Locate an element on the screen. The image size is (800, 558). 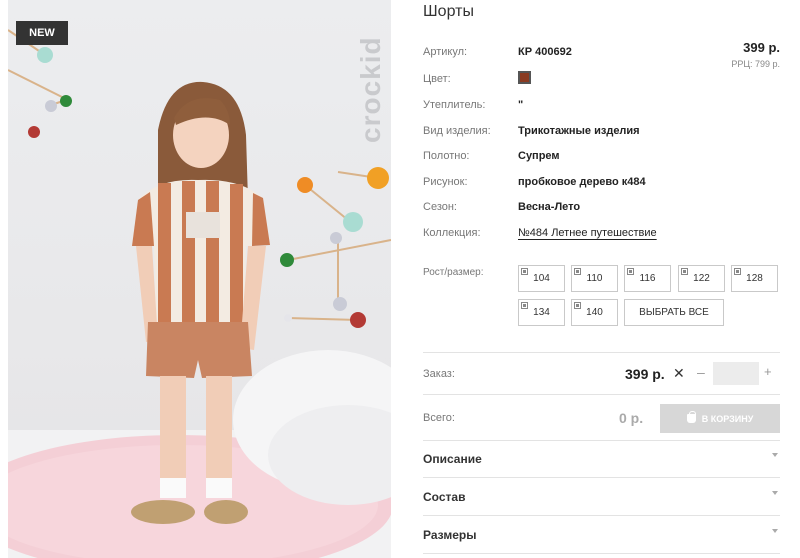
attr-label: Полотно: is located at coordinates (446, 156).